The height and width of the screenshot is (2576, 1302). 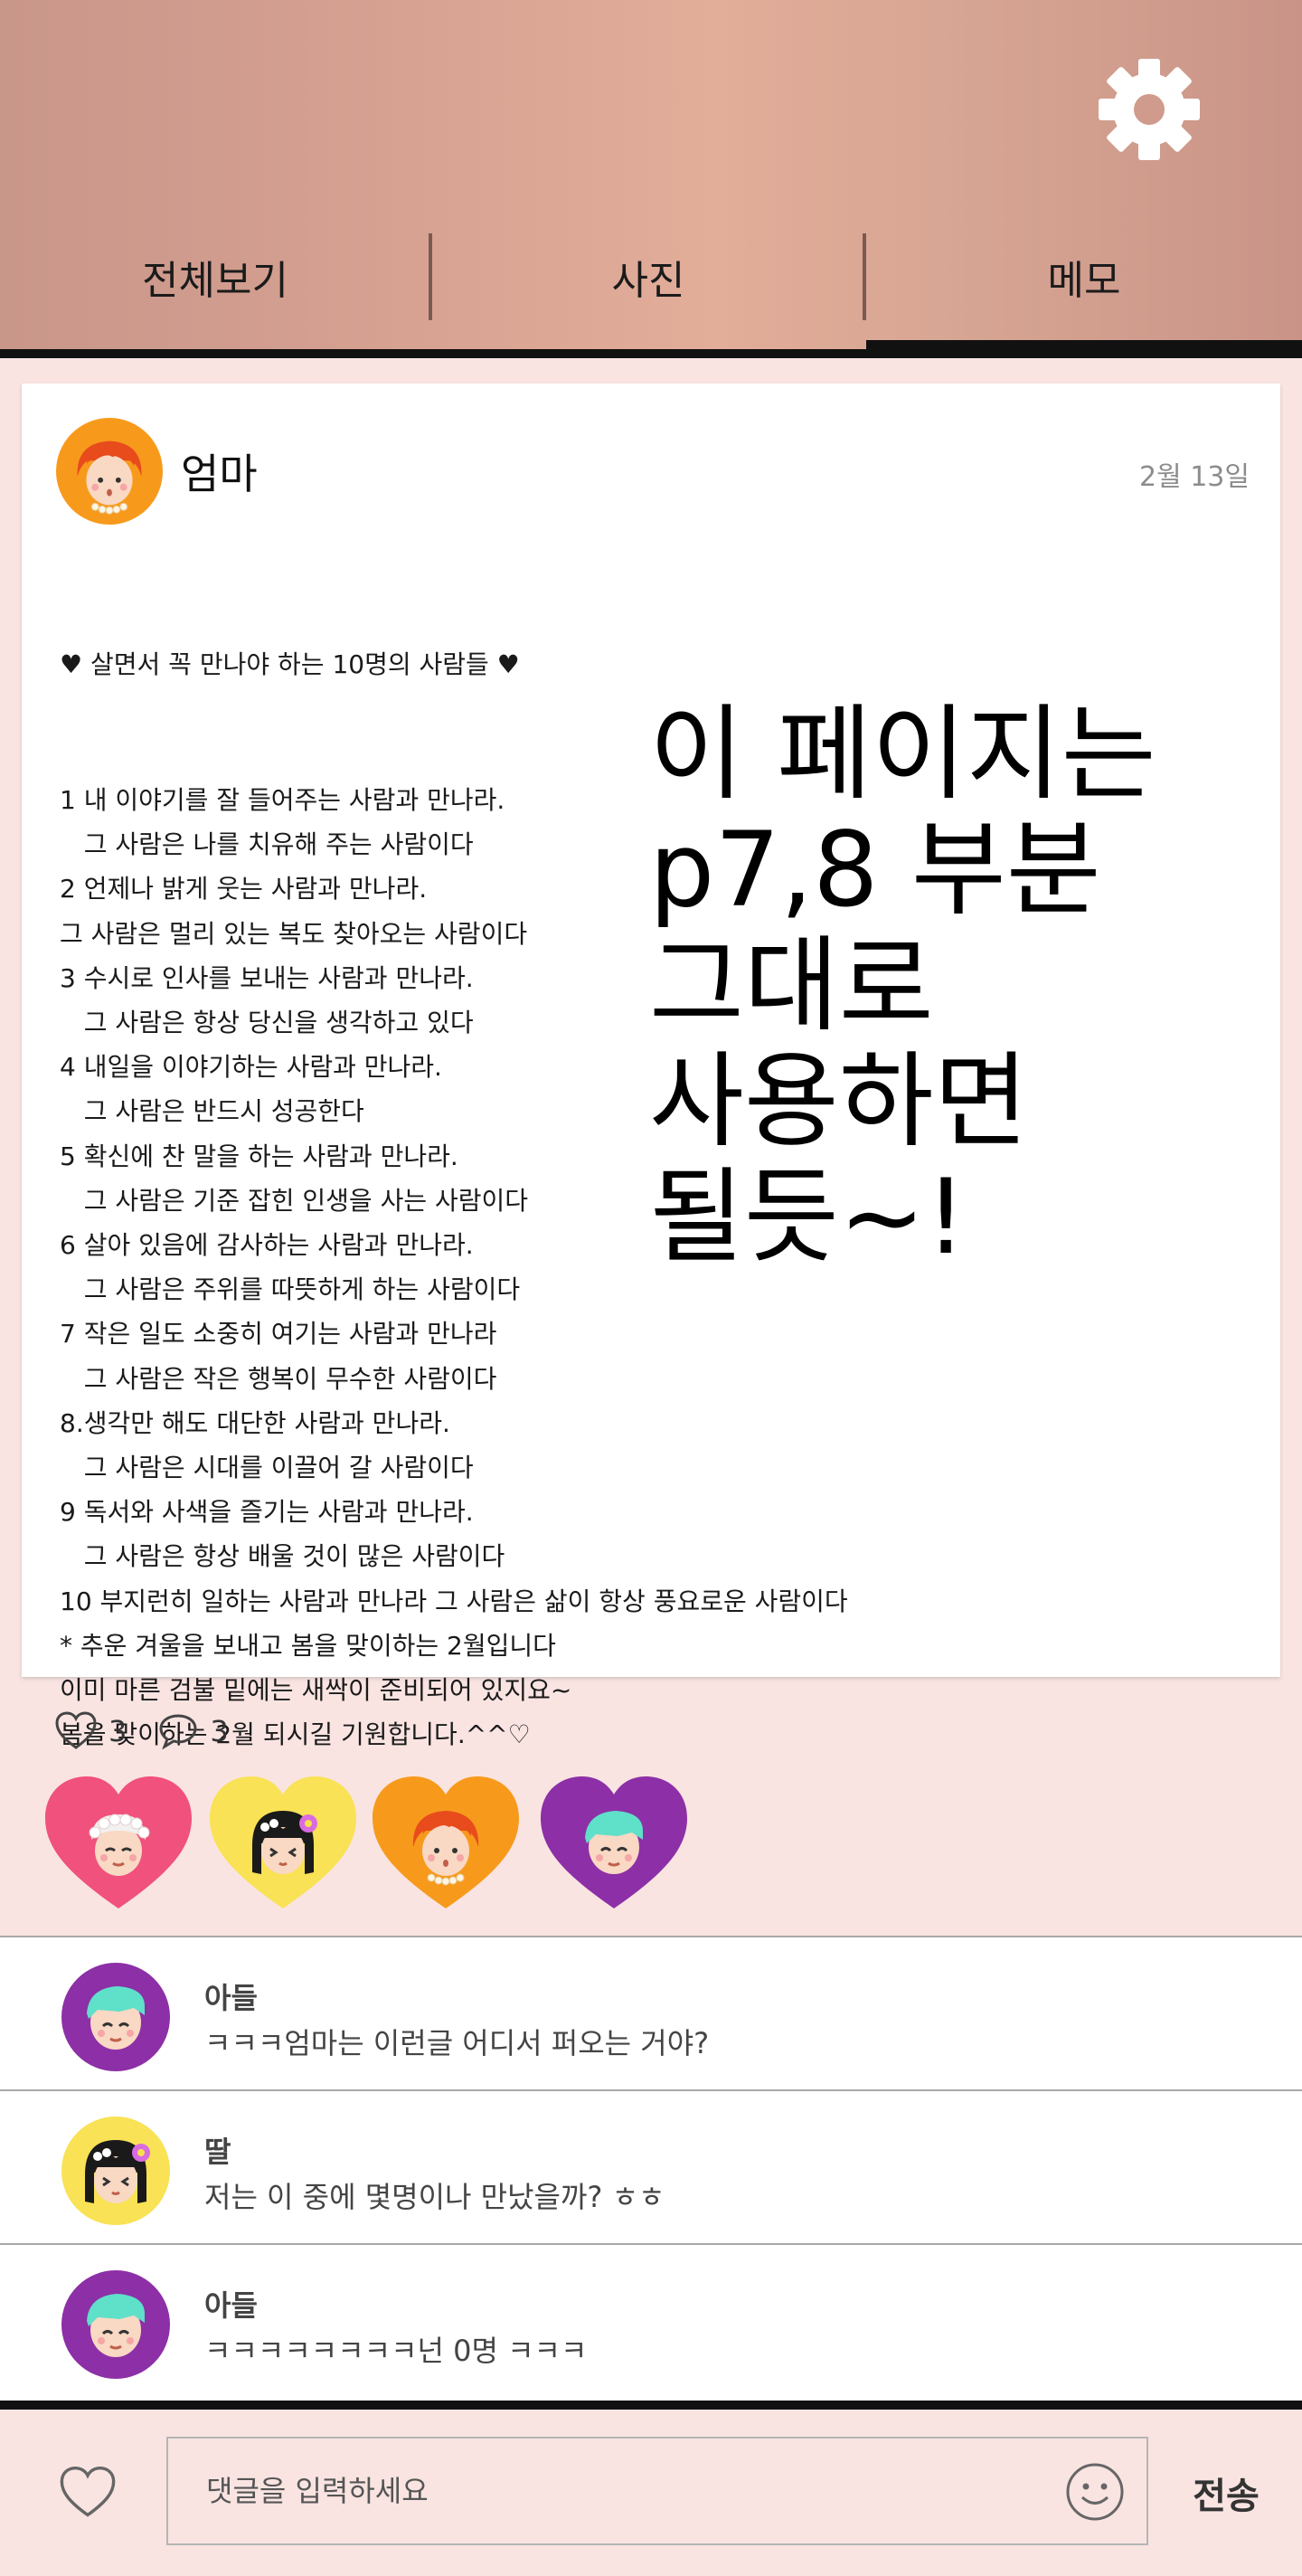 What do you see at coordinates (1149, 110) in the screenshot?
I see `gear-icon` at bounding box center [1149, 110].